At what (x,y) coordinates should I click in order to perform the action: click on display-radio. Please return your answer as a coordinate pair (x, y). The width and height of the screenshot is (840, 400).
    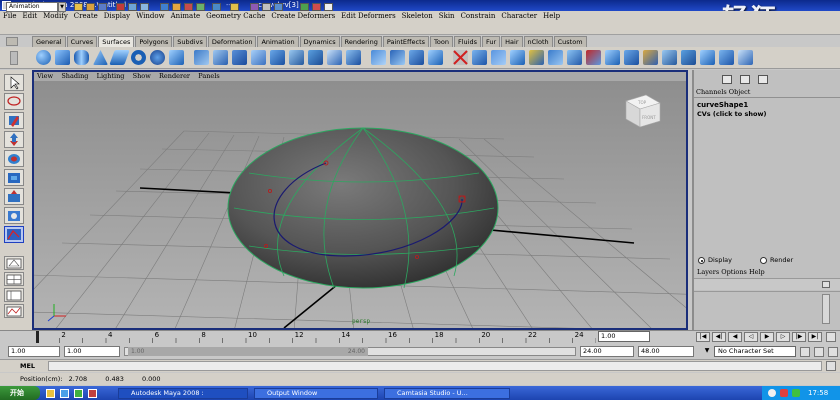
    Looking at the image, I should click on (701, 260).